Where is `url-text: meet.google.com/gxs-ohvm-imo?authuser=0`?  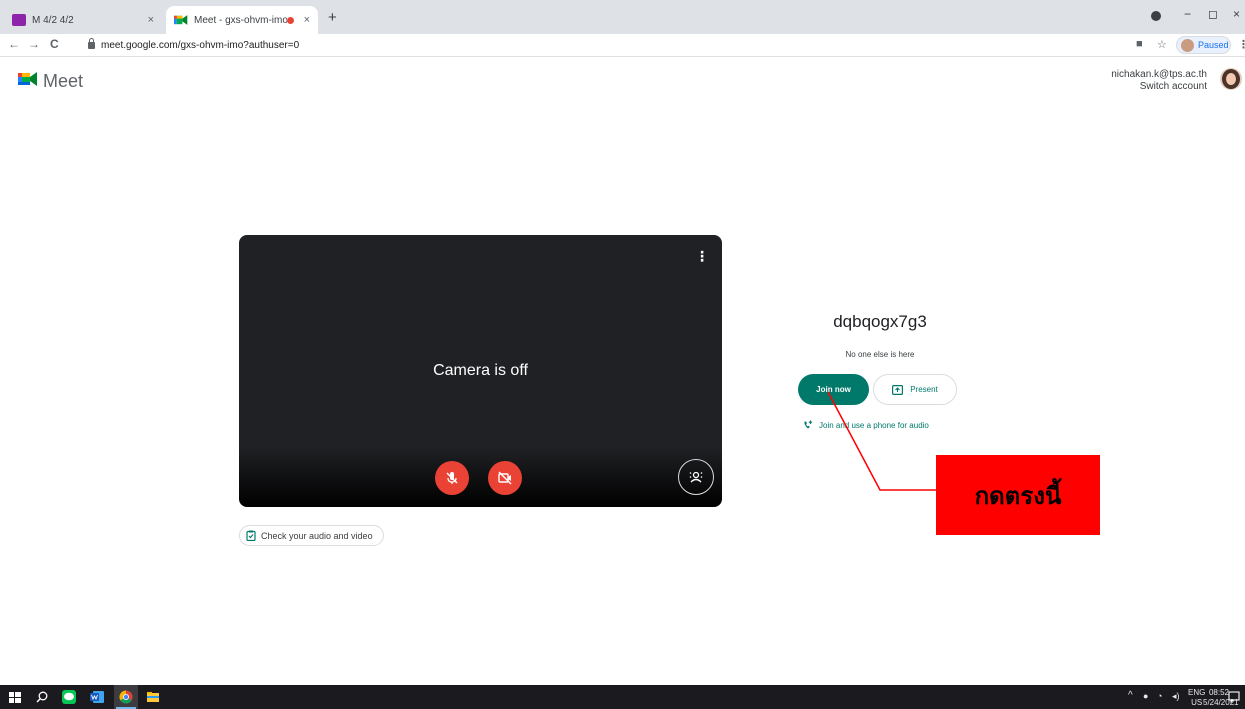 url-text: meet.google.com/gxs-ohvm-imo?authuser=0 is located at coordinates (200, 45).